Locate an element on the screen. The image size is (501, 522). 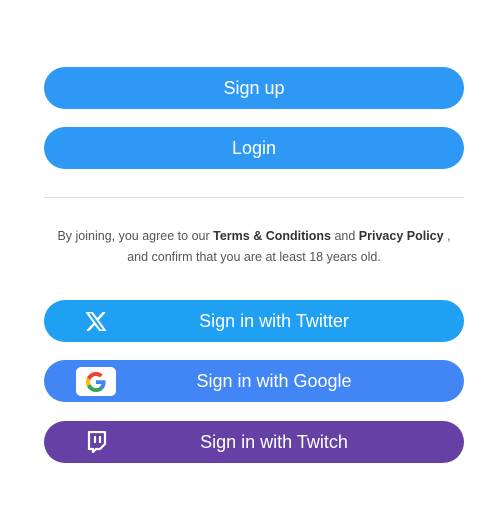
terms-prefix: By joining, you agree to our is located at coordinates (133, 236).